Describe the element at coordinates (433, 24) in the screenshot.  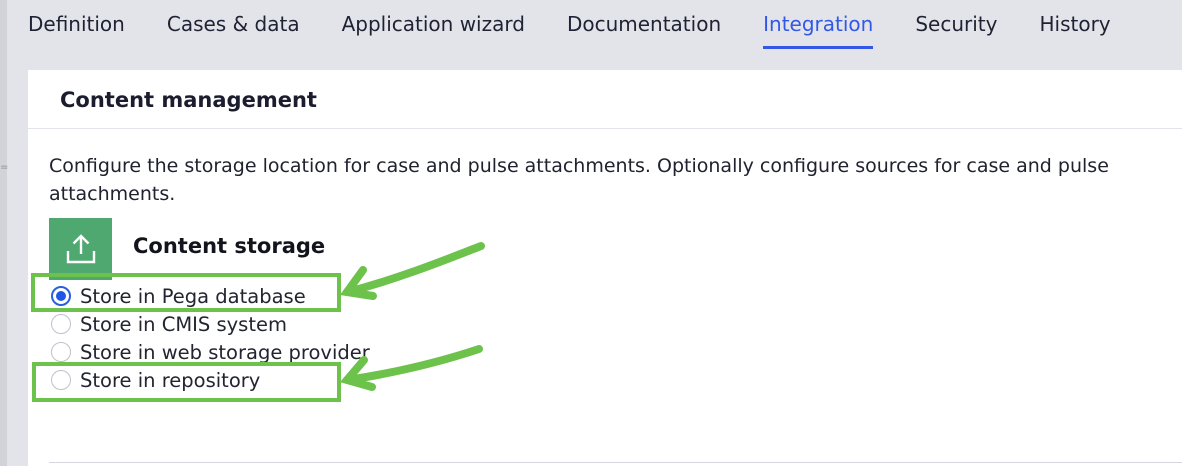
I see `tab-application-wizard: Application wizard` at that location.